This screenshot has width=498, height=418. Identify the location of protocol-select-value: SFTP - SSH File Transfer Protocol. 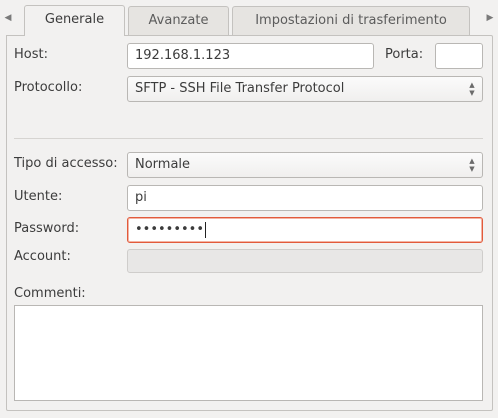
(240, 88).